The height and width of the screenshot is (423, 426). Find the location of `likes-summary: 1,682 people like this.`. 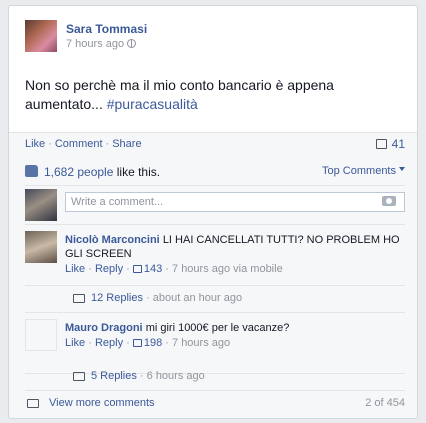

likes-summary: 1,682 people like this. is located at coordinates (102, 172).